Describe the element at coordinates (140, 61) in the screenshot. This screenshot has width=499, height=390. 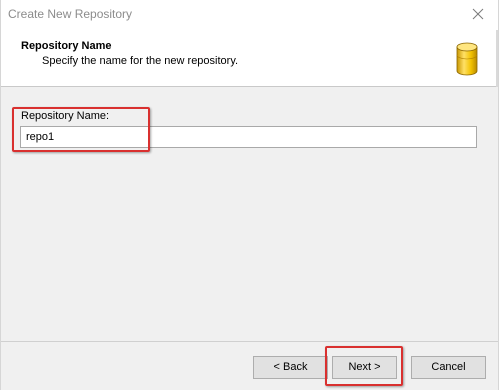
I see `page-subtitle: Specify the name for the new repository.` at that location.